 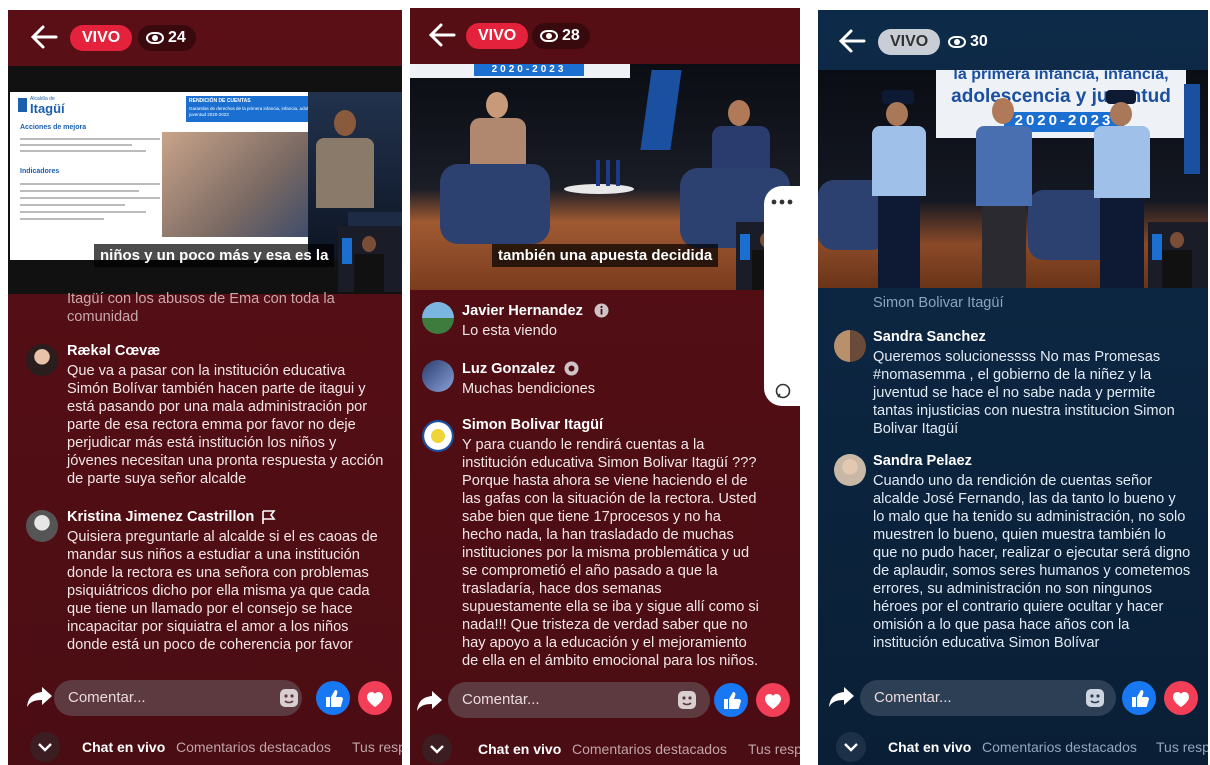 What do you see at coordinates (979, 41) in the screenshot?
I see `viewer-count-value: 30` at bounding box center [979, 41].